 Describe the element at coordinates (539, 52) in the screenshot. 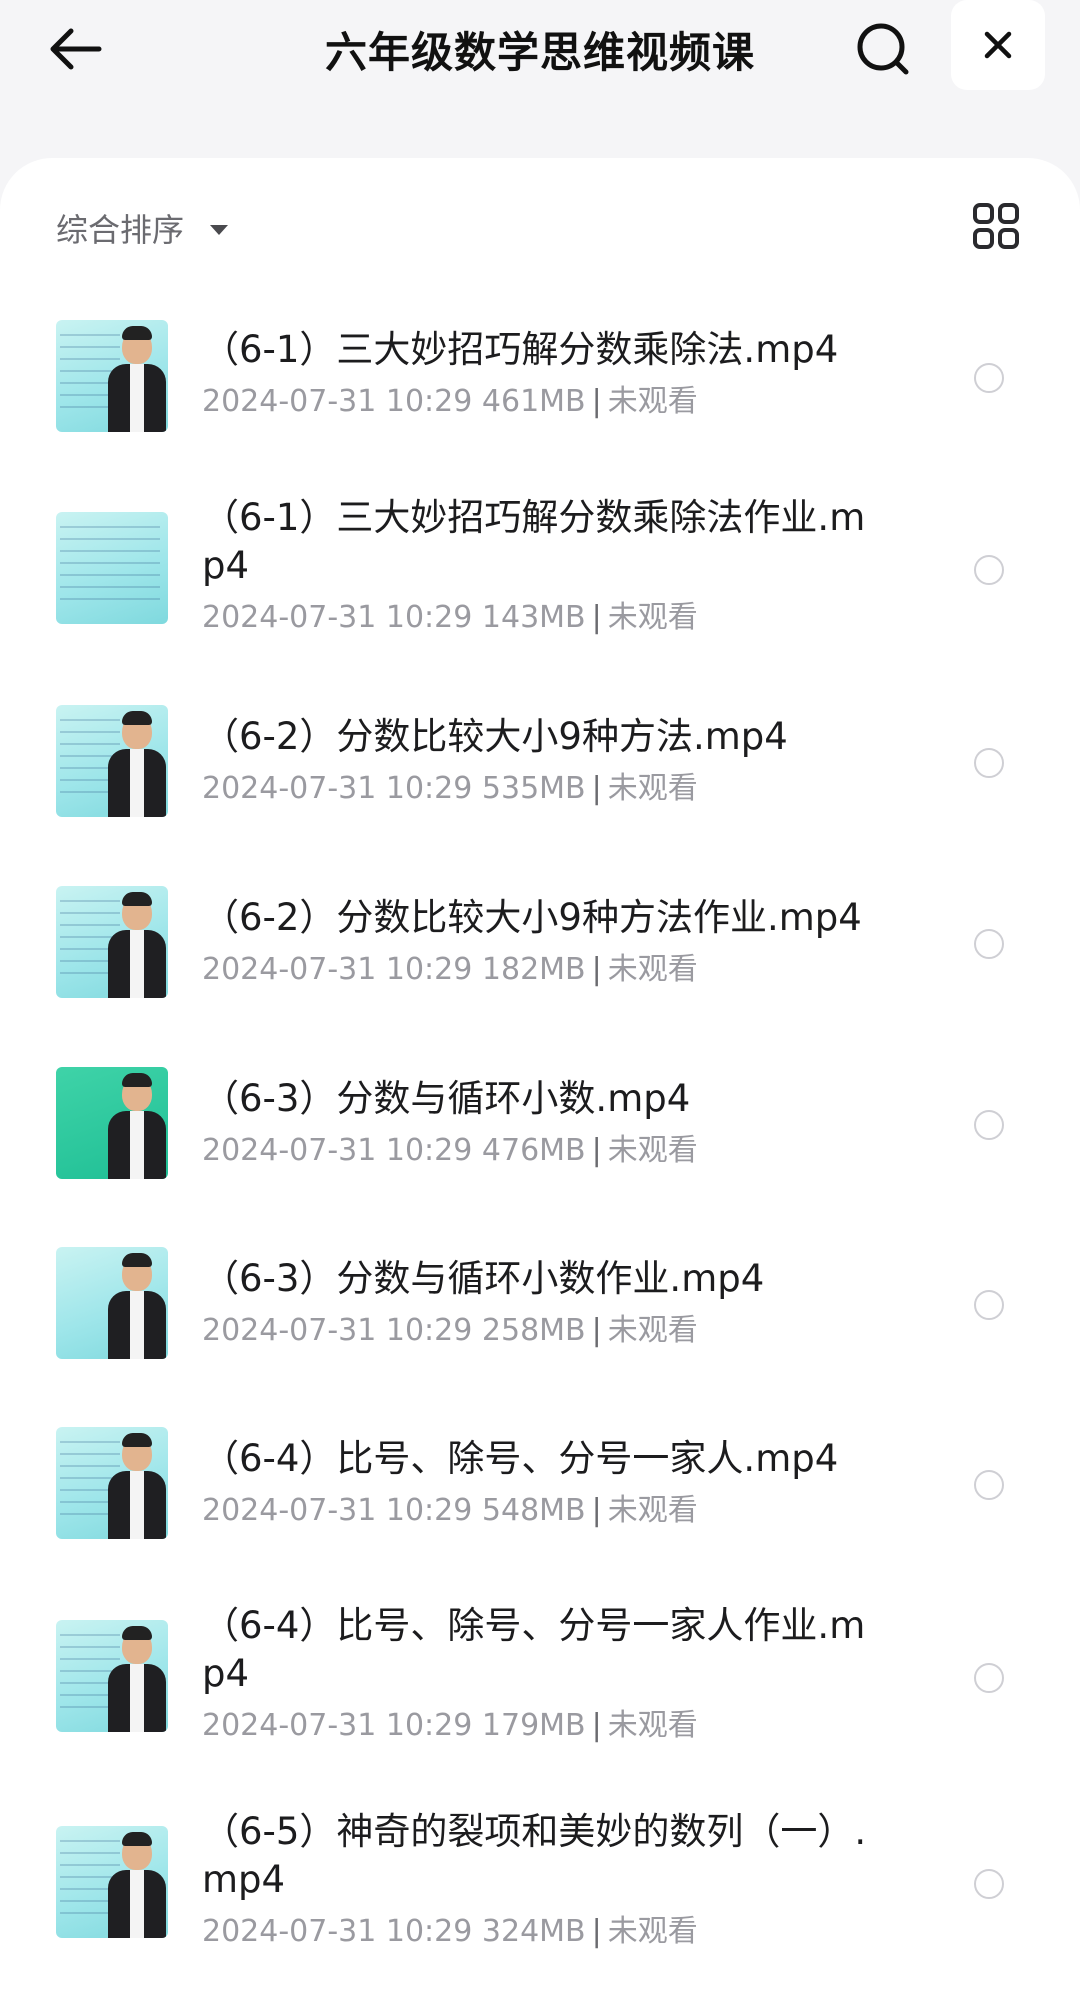

I see `page-title: 六年级数学思维视频课` at that location.